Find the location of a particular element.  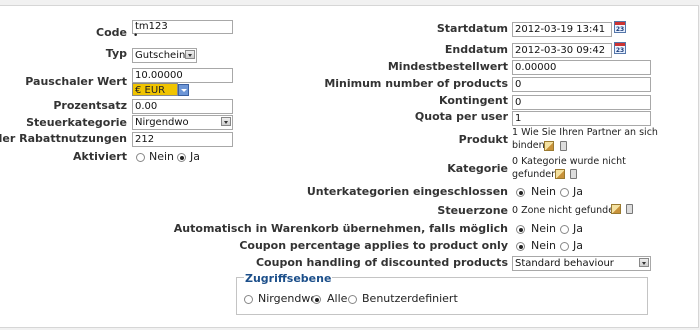

rabattnutzungen-input: 212 is located at coordinates (182, 139).